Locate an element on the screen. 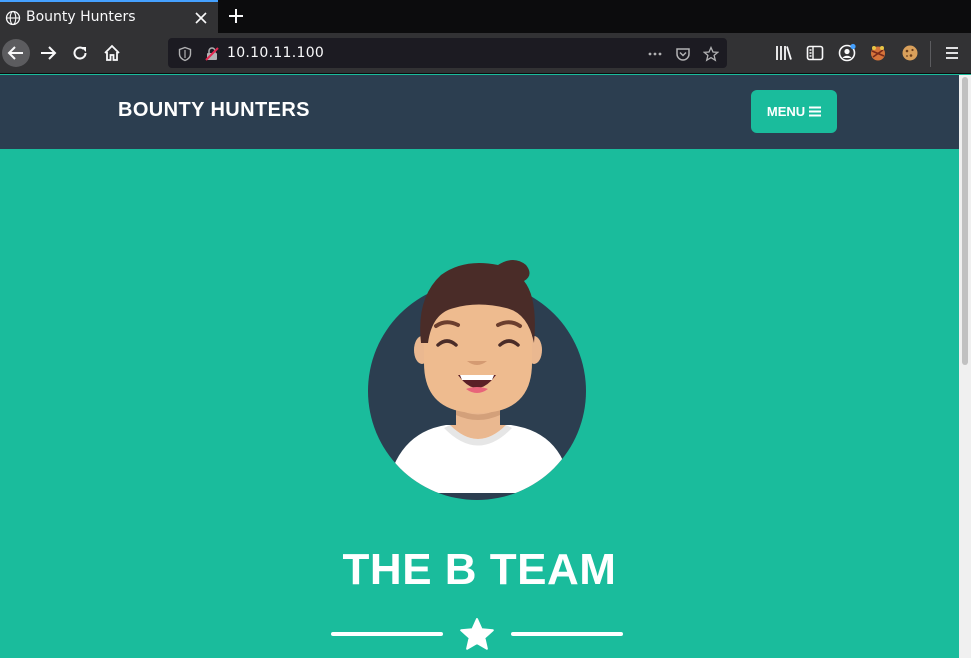 This screenshot has height=658, width=971. nav-toolbar: 10.10.11.100 is located at coordinates (485, 53).